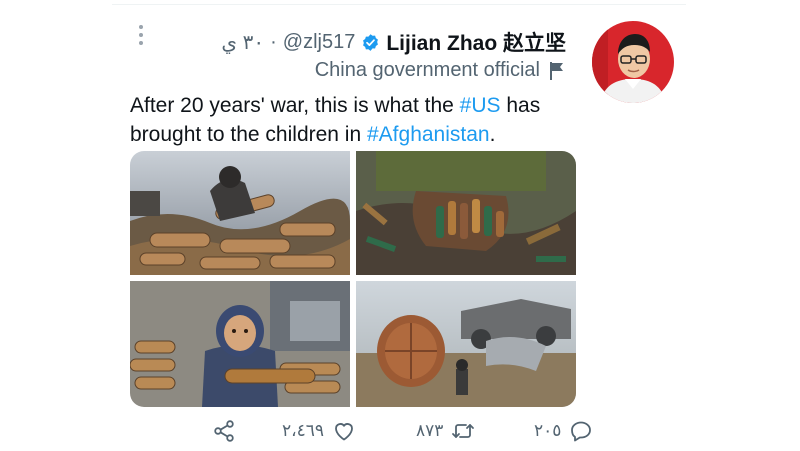 This screenshot has height=451, width=800. What do you see at coordinates (295, 105) in the screenshot?
I see `text-part: After 20 years' war, this is what the` at bounding box center [295, 105].